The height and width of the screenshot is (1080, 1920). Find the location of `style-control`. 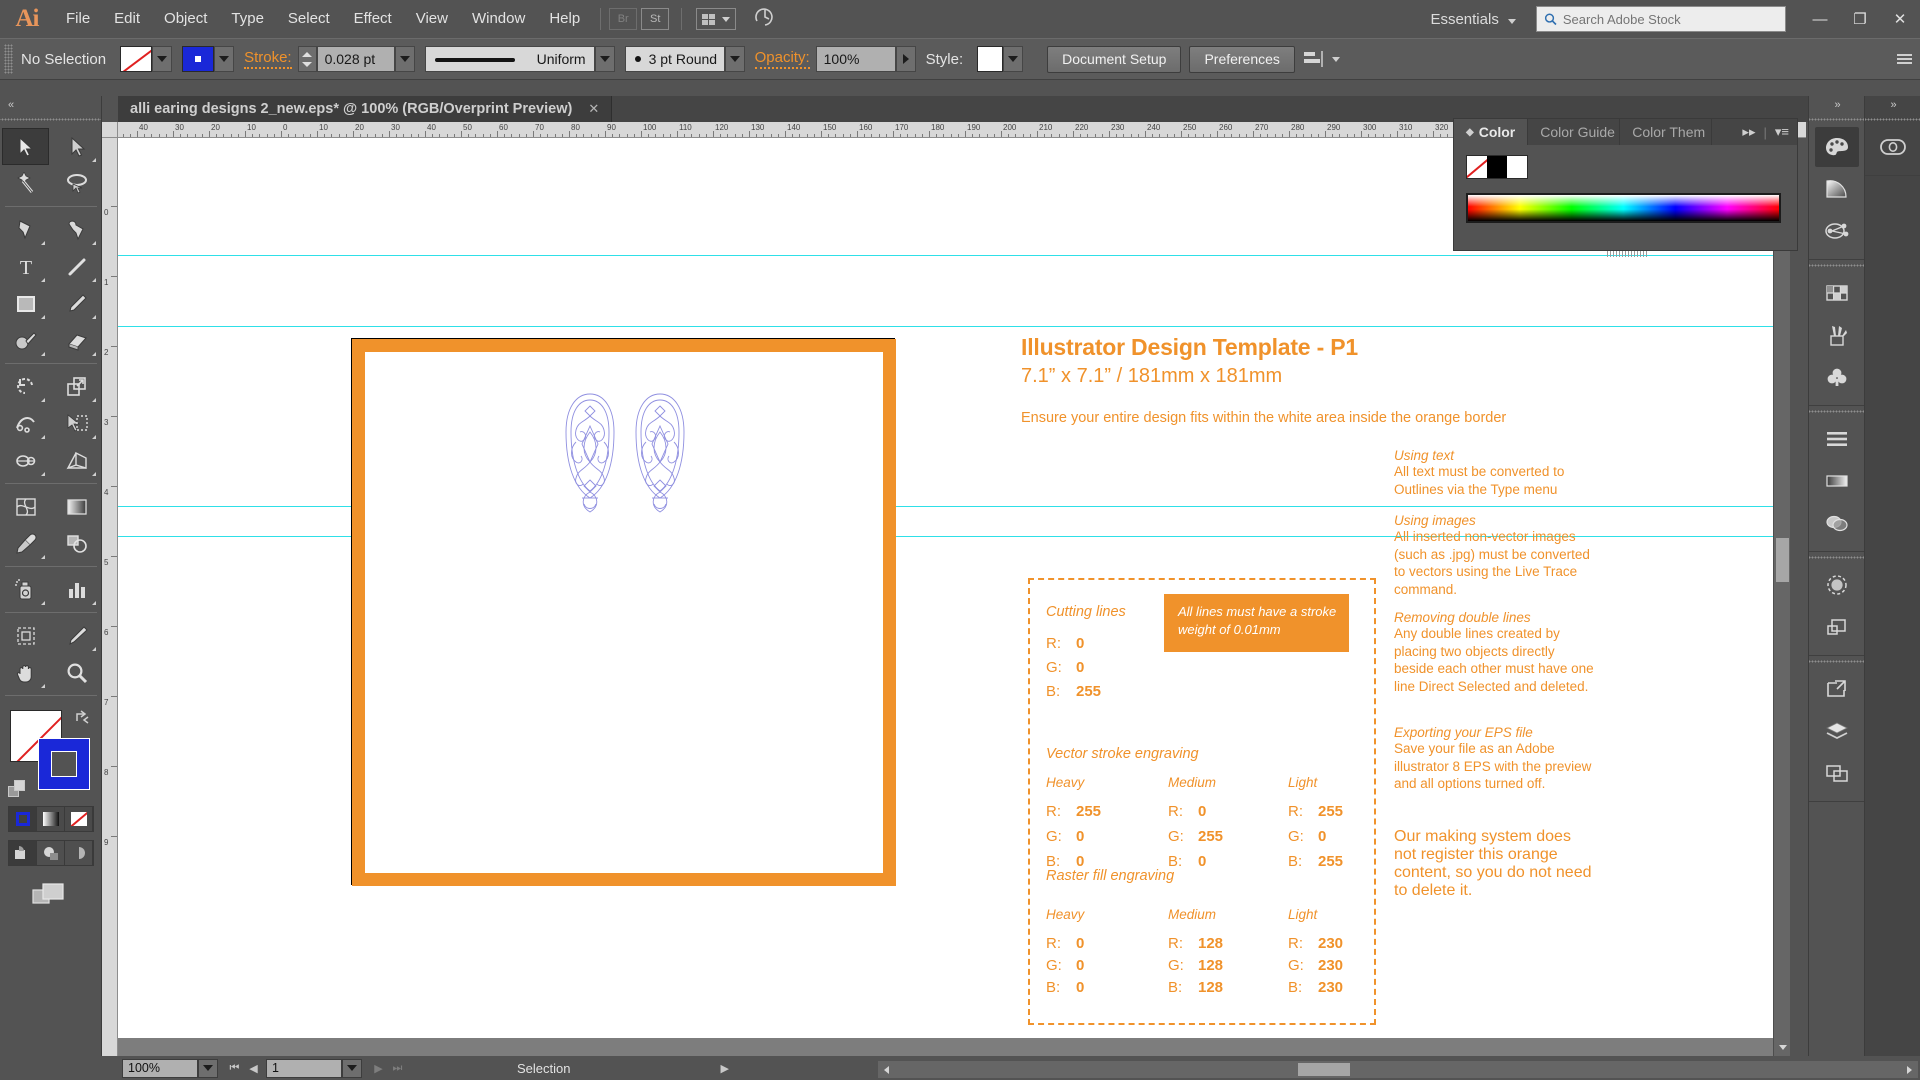

style-control is located at coordinates (1000, 59).